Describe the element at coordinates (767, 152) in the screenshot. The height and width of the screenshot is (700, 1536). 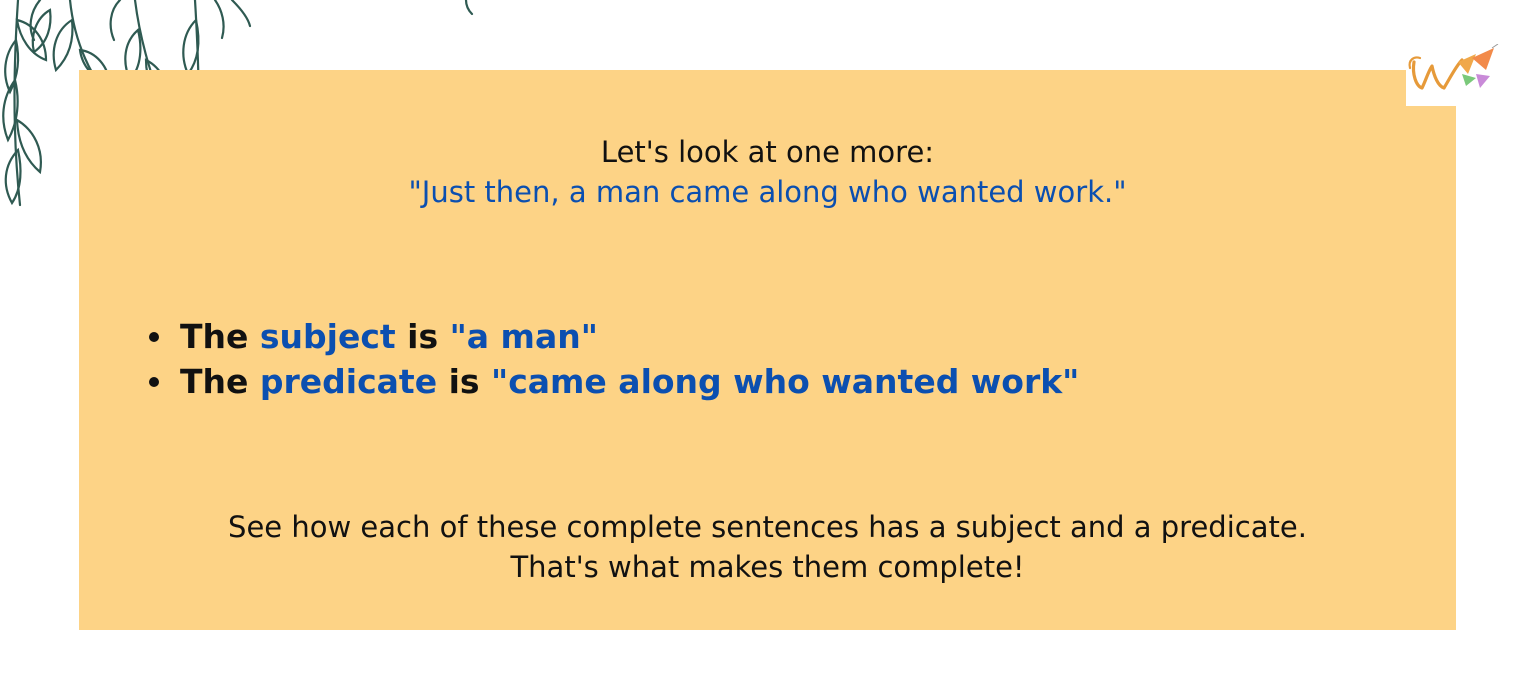
I see `intro-line: Let's look at one more:` at that location.